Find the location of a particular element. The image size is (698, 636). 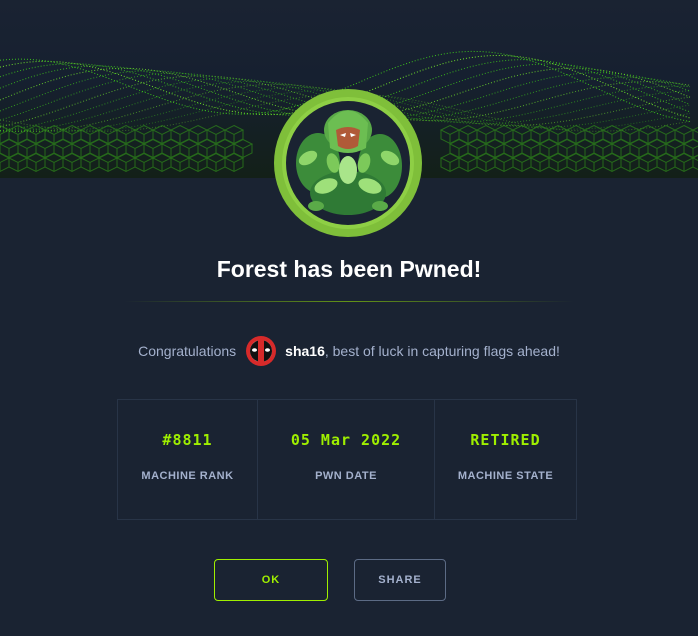

machine-rank-value: #8811 is located at coordinates (187, 440).